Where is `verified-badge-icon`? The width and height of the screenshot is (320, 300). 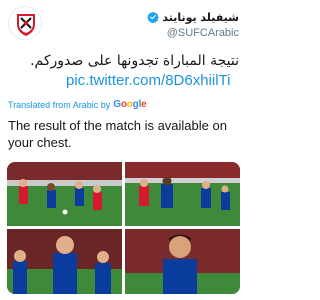
verified-badge-icon is located at coordinates (153, 17).